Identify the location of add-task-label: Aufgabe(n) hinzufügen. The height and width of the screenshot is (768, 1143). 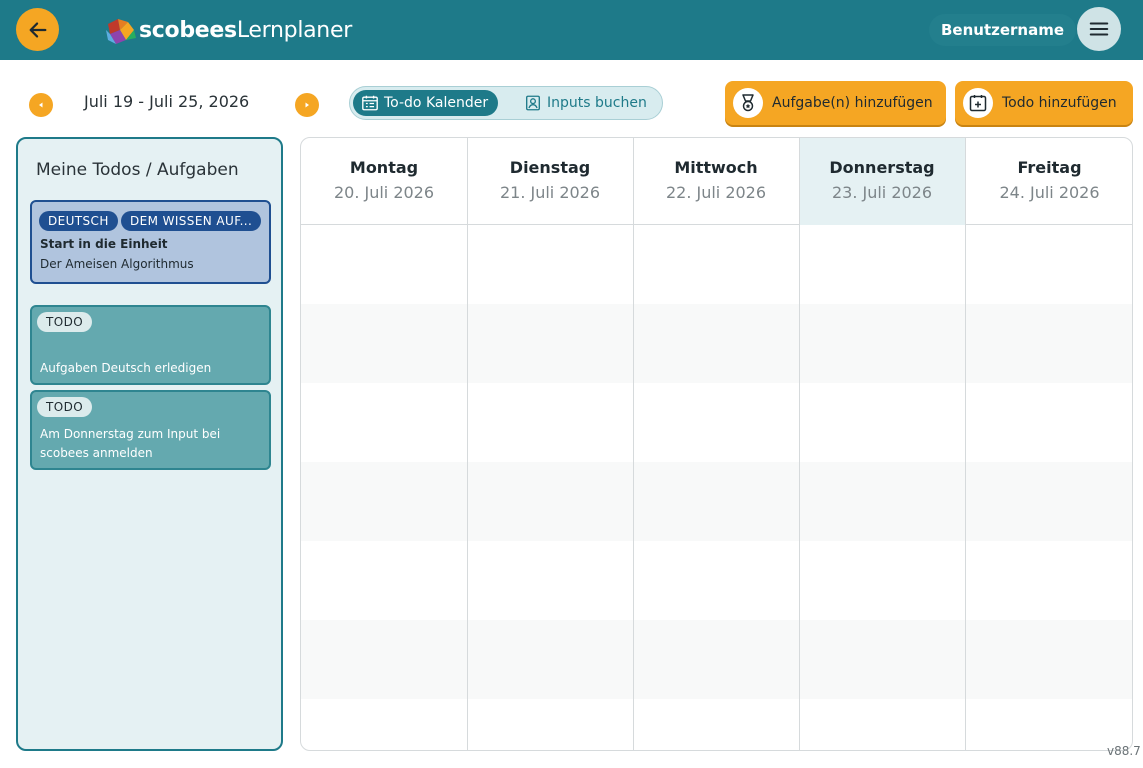
(852, 103).